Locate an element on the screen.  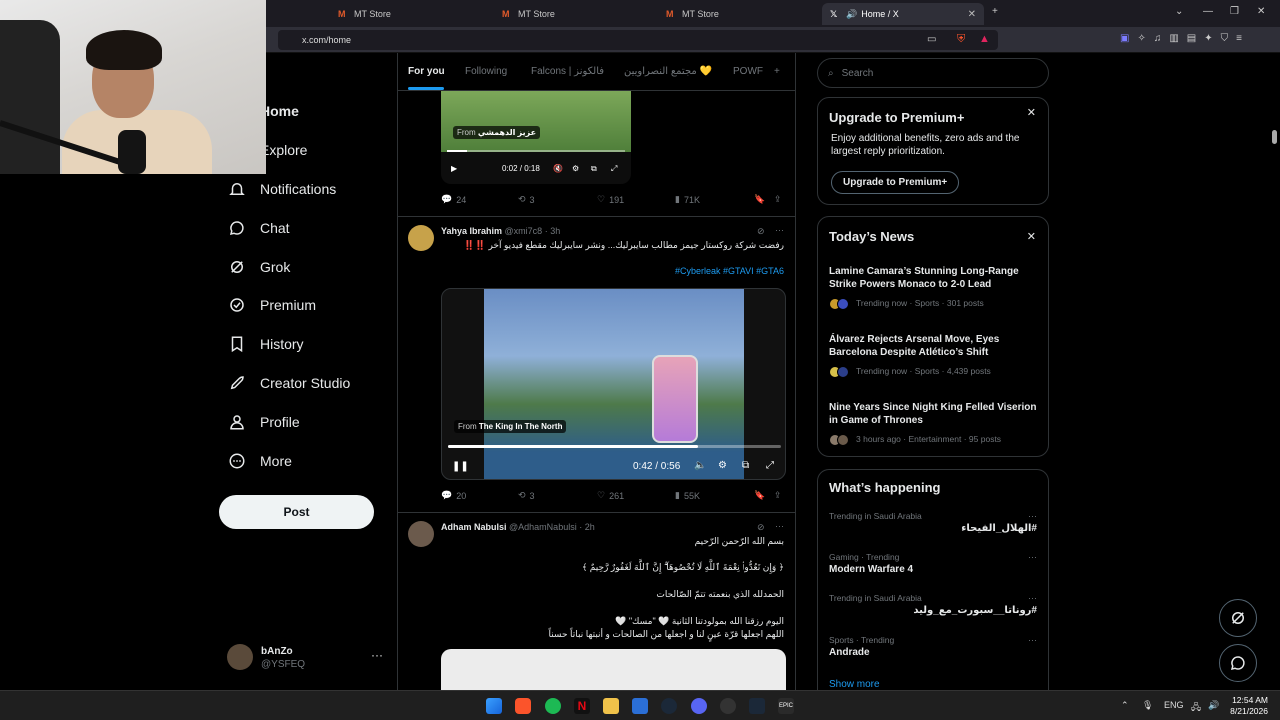
close-window-icon: ✕ is located at coordinates (1261, 11).